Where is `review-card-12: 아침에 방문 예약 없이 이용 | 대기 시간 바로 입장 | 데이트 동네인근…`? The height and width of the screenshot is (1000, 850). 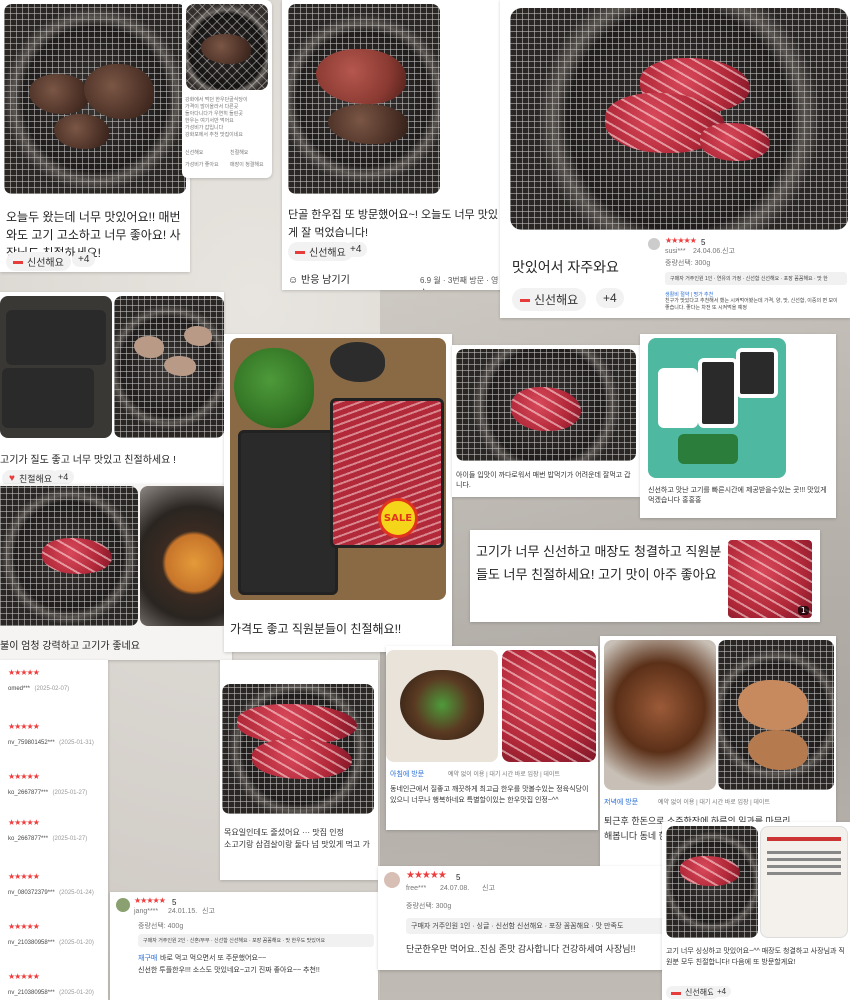 review-card-12: 아침에 방문 예약 없이 이용 | 대기 시간 바로 입장 | 데이트 동네인근… is located at coordinates (492, 738).